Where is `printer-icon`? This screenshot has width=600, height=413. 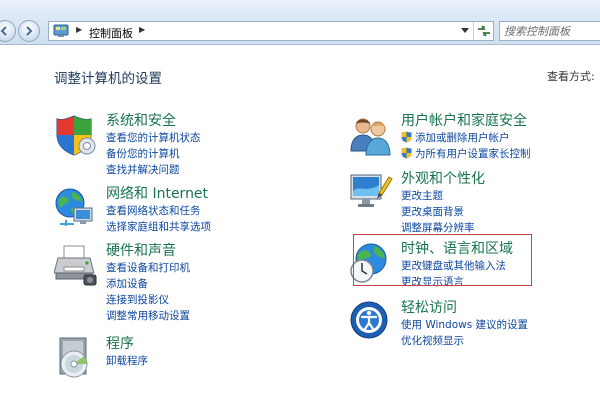 printer-icon is located at coordinates (76, 265).